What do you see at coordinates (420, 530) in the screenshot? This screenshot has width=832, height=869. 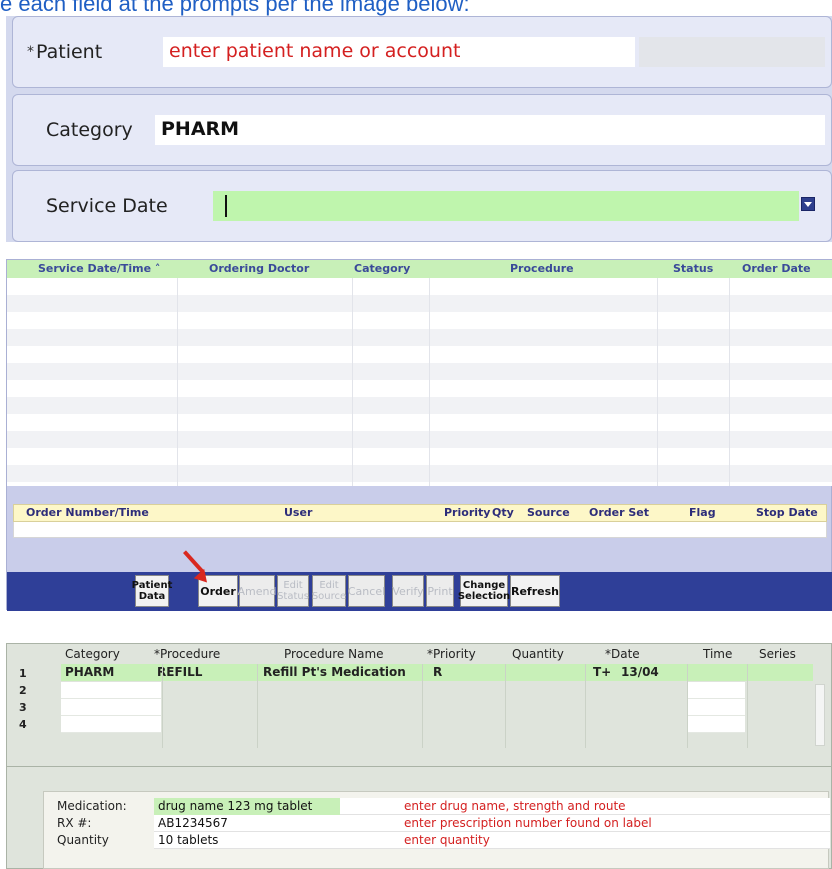 I see `order-detail-row` at bounding box center [420, 530].